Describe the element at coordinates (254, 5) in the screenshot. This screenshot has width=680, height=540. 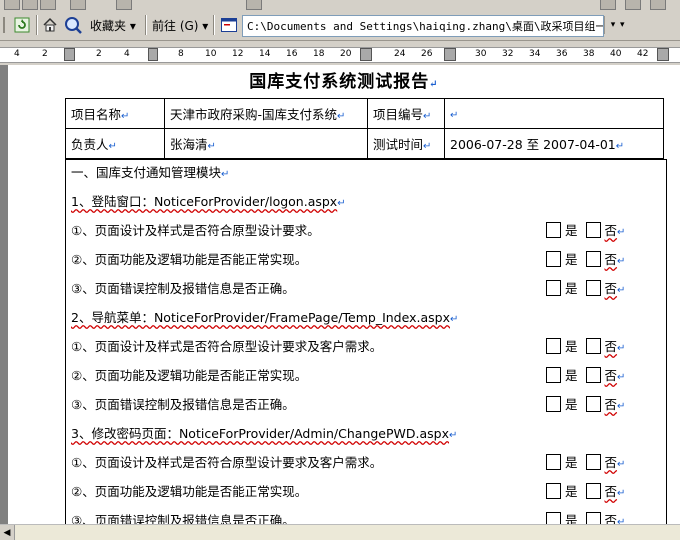
I see `find-icon` at that location.